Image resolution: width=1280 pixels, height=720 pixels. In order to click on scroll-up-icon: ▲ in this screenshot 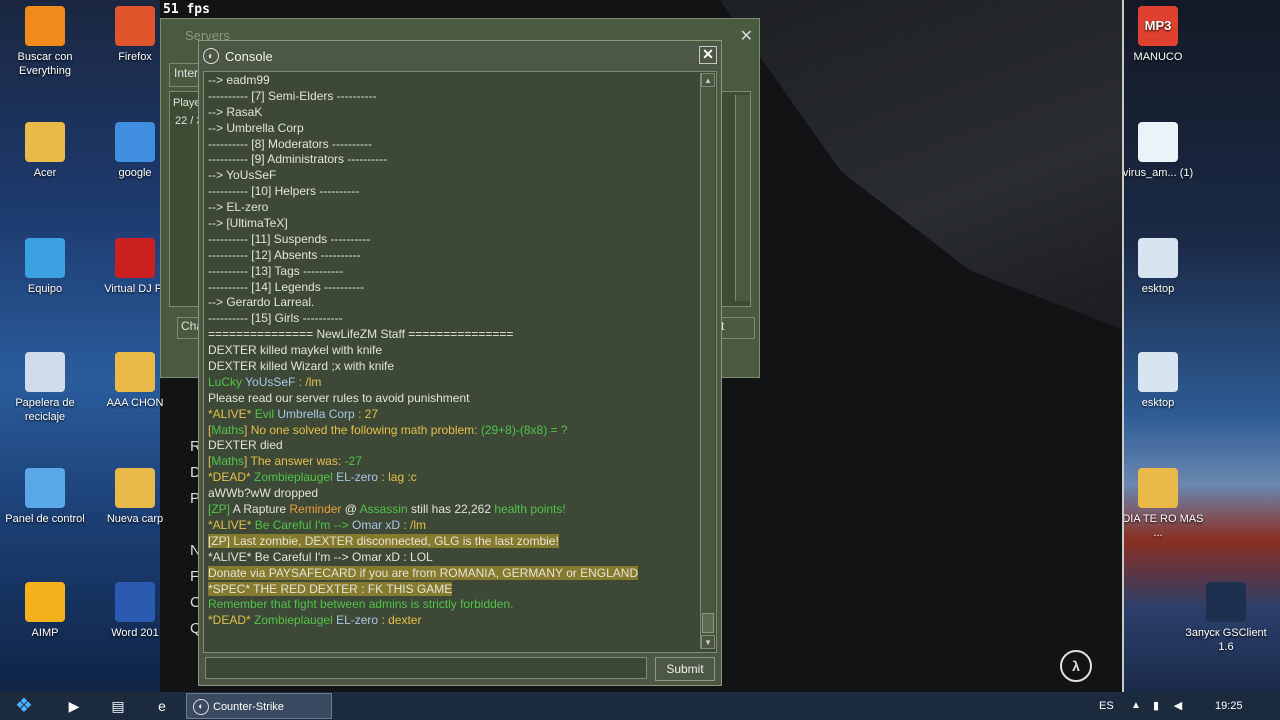, I will do `click(708, 80)`.